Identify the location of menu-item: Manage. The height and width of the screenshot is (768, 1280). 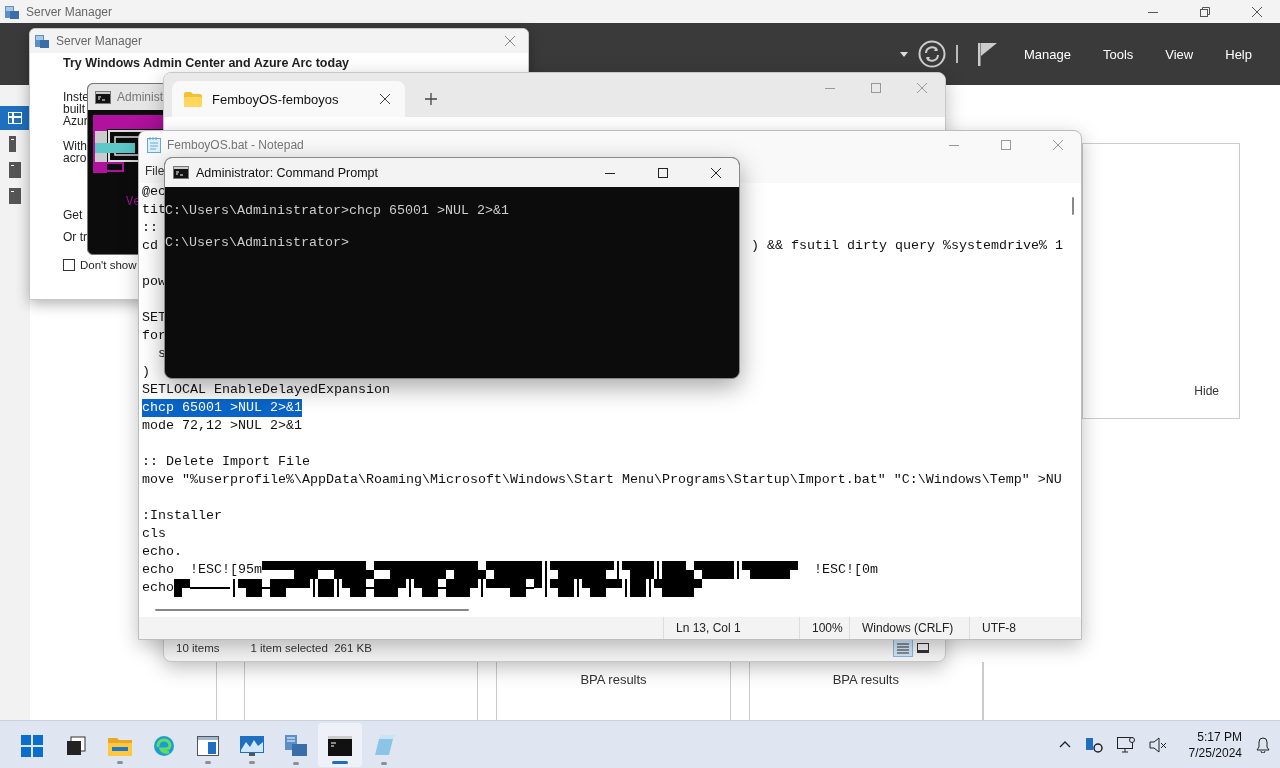
(1047, 54).